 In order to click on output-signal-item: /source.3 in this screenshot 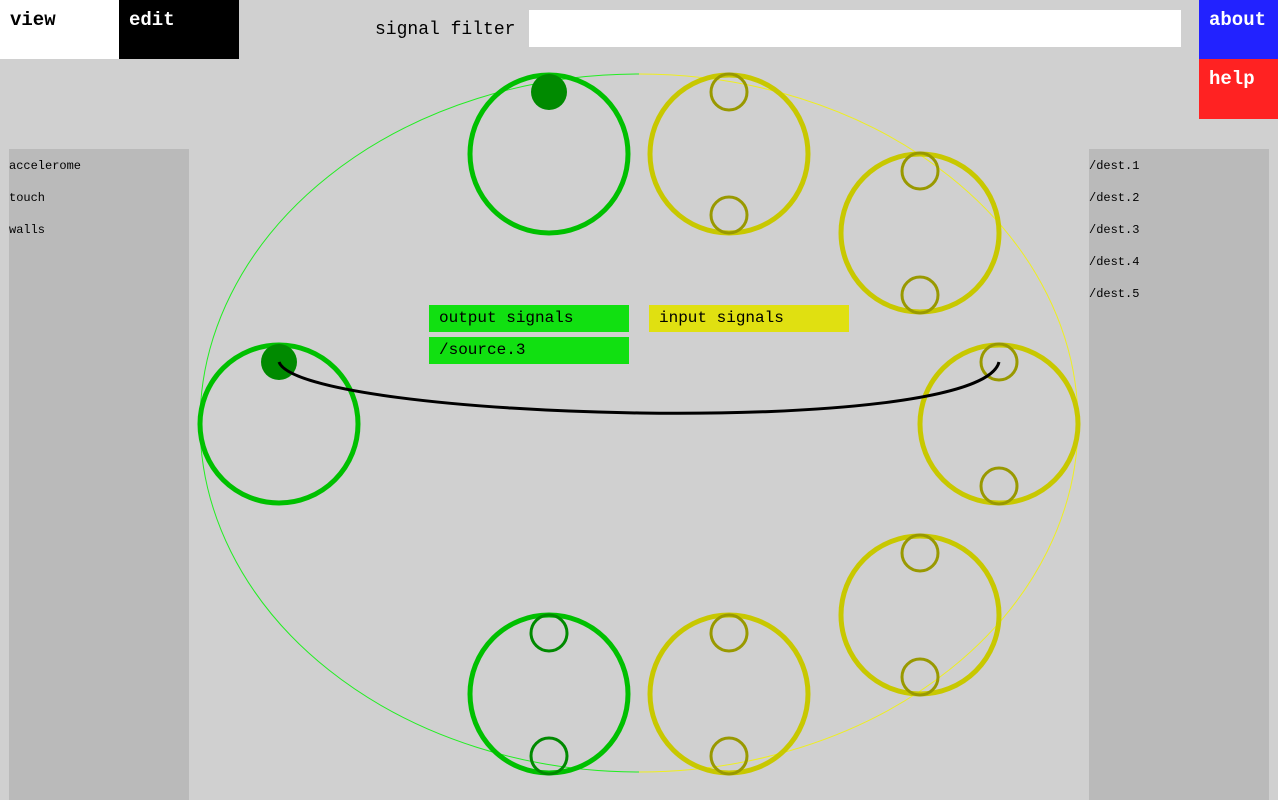, I will do `click(529, 350)`.